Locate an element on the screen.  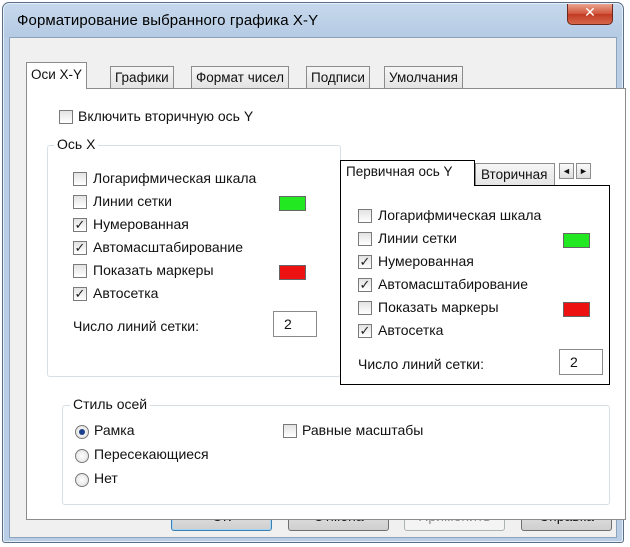
close-button: ✕ is located at coordinates (590, 14).